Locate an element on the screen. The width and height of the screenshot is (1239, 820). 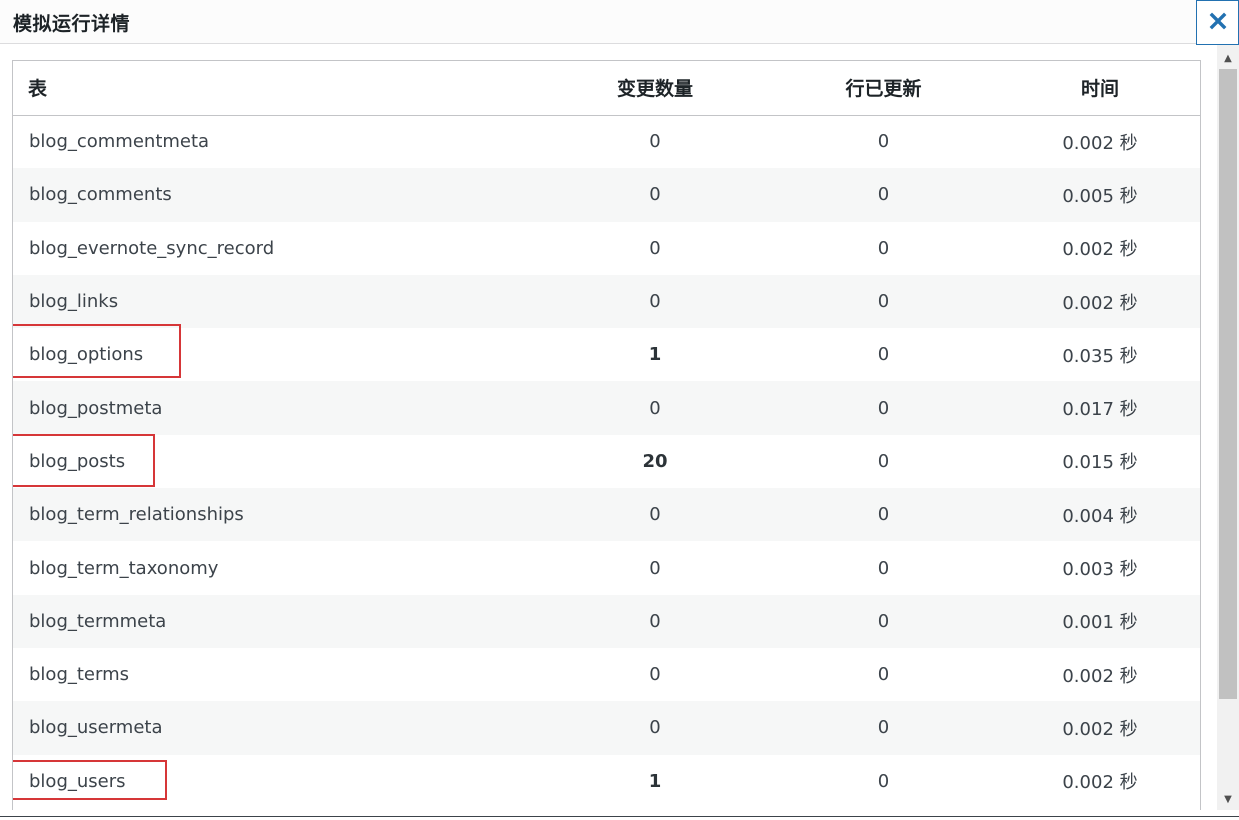
cell-table-name: blog_postmeta is located at coordinates (96, 408).